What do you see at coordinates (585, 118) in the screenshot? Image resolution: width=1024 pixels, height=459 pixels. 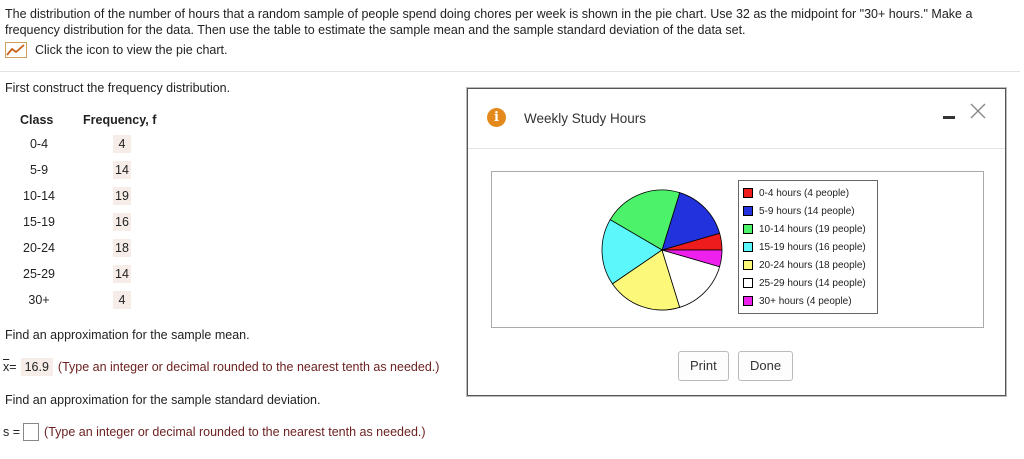 I see `dialog-title: Weekly Study Hours` at bounding box center [585, 118].